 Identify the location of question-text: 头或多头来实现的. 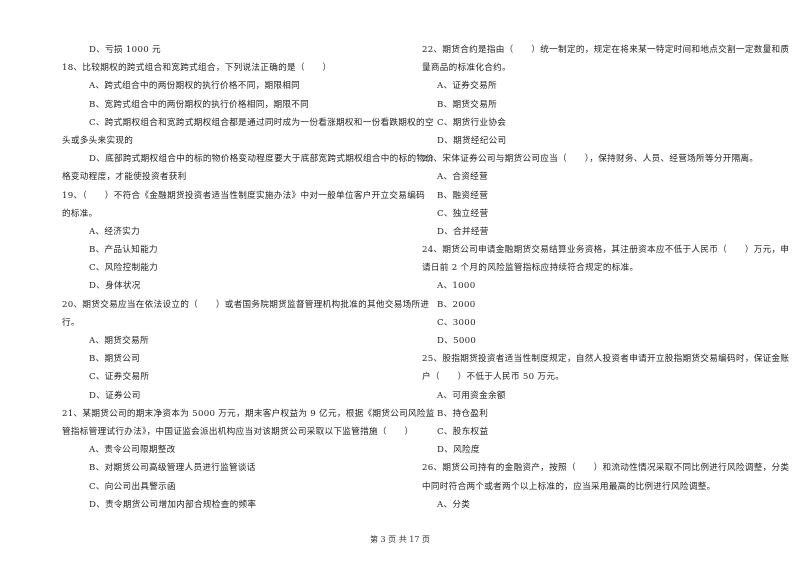
(98, 140).